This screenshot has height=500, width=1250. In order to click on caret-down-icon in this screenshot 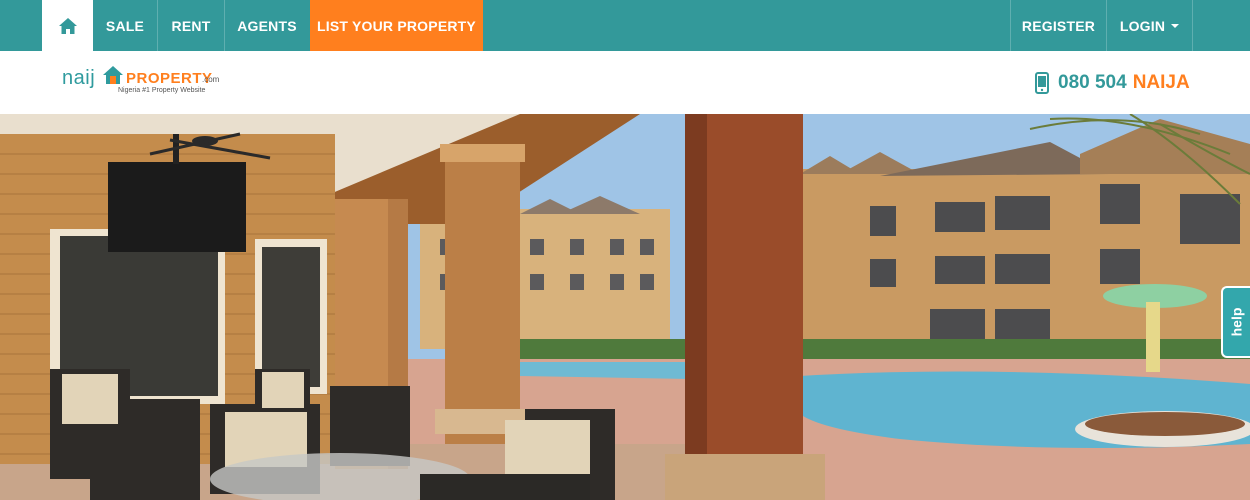, I will do `click(1175, 25)`.